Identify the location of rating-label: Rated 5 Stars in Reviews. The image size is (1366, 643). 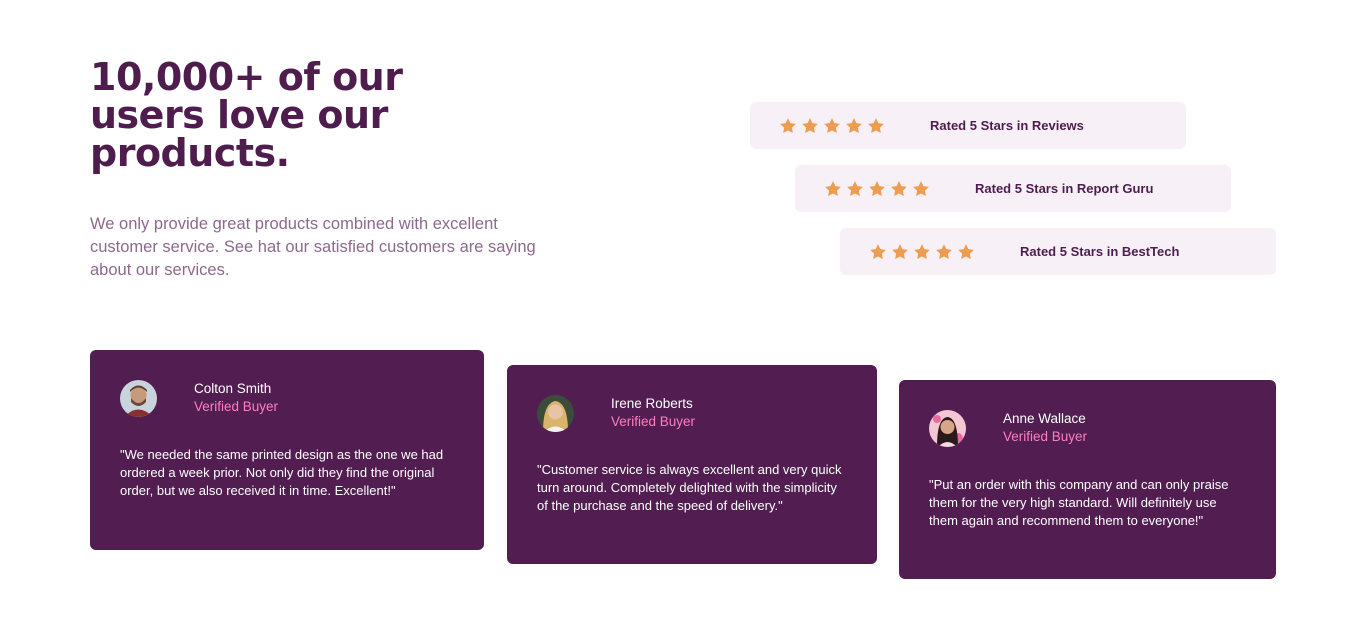
(1007, 125).